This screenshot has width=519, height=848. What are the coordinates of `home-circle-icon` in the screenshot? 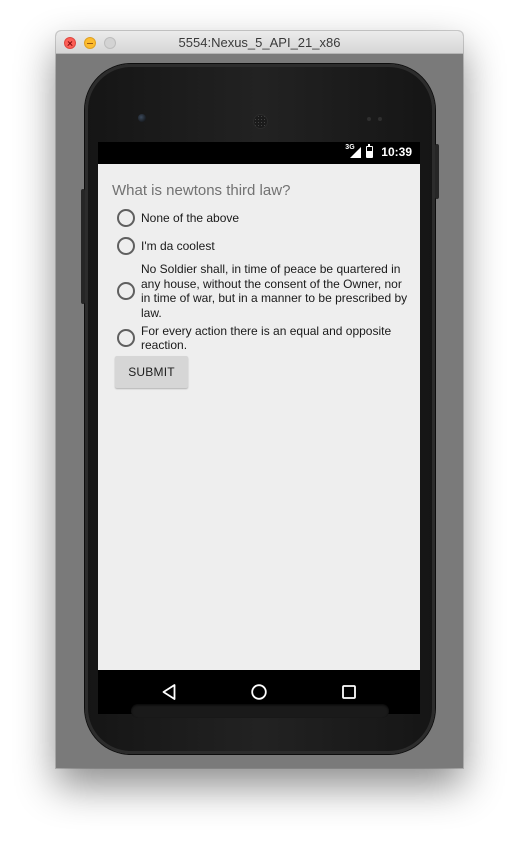 It's located at (259, 692).